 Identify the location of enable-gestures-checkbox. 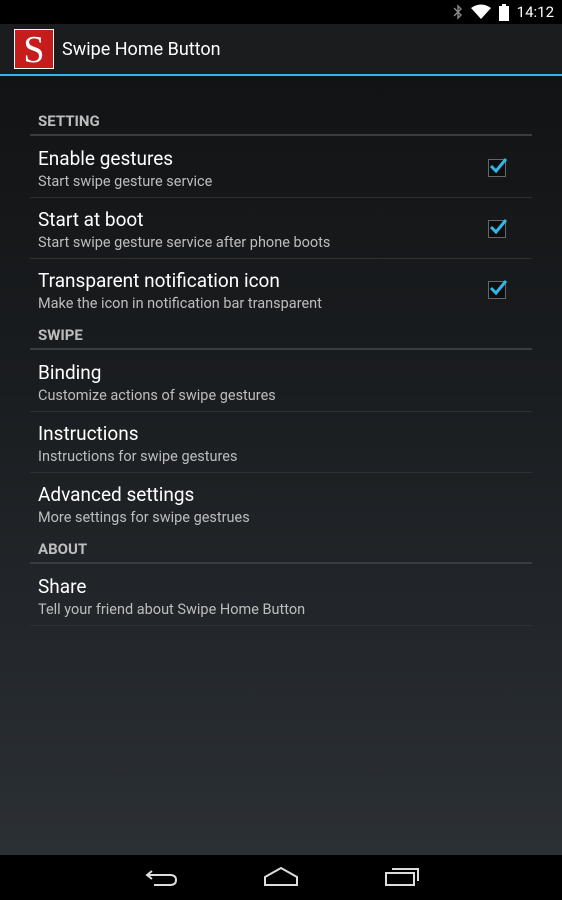
(498, 167).